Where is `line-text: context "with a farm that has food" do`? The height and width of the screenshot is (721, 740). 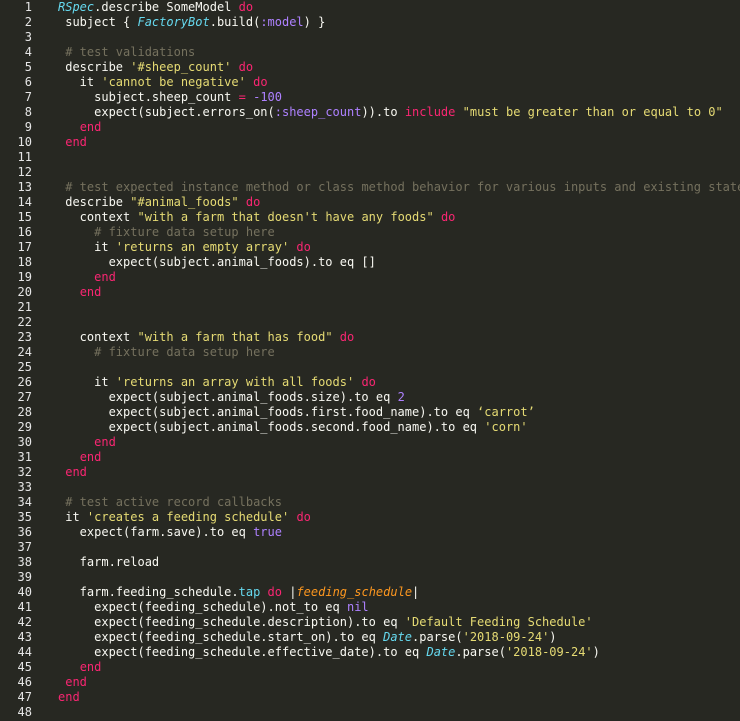 line-text: context "with a farm that has food" do is located at coordinates (206, 337).